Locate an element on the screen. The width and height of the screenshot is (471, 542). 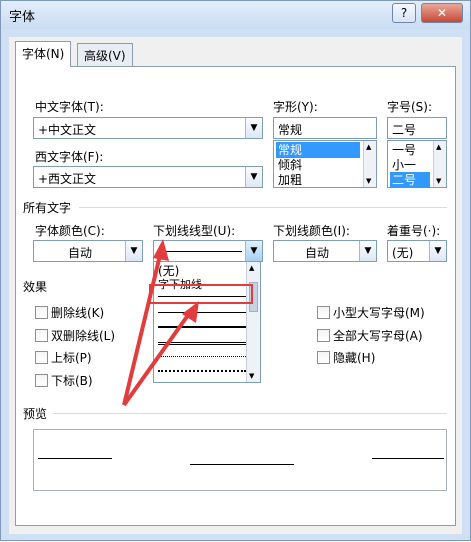
annotation-arrows is located at coordinates (160, 323).